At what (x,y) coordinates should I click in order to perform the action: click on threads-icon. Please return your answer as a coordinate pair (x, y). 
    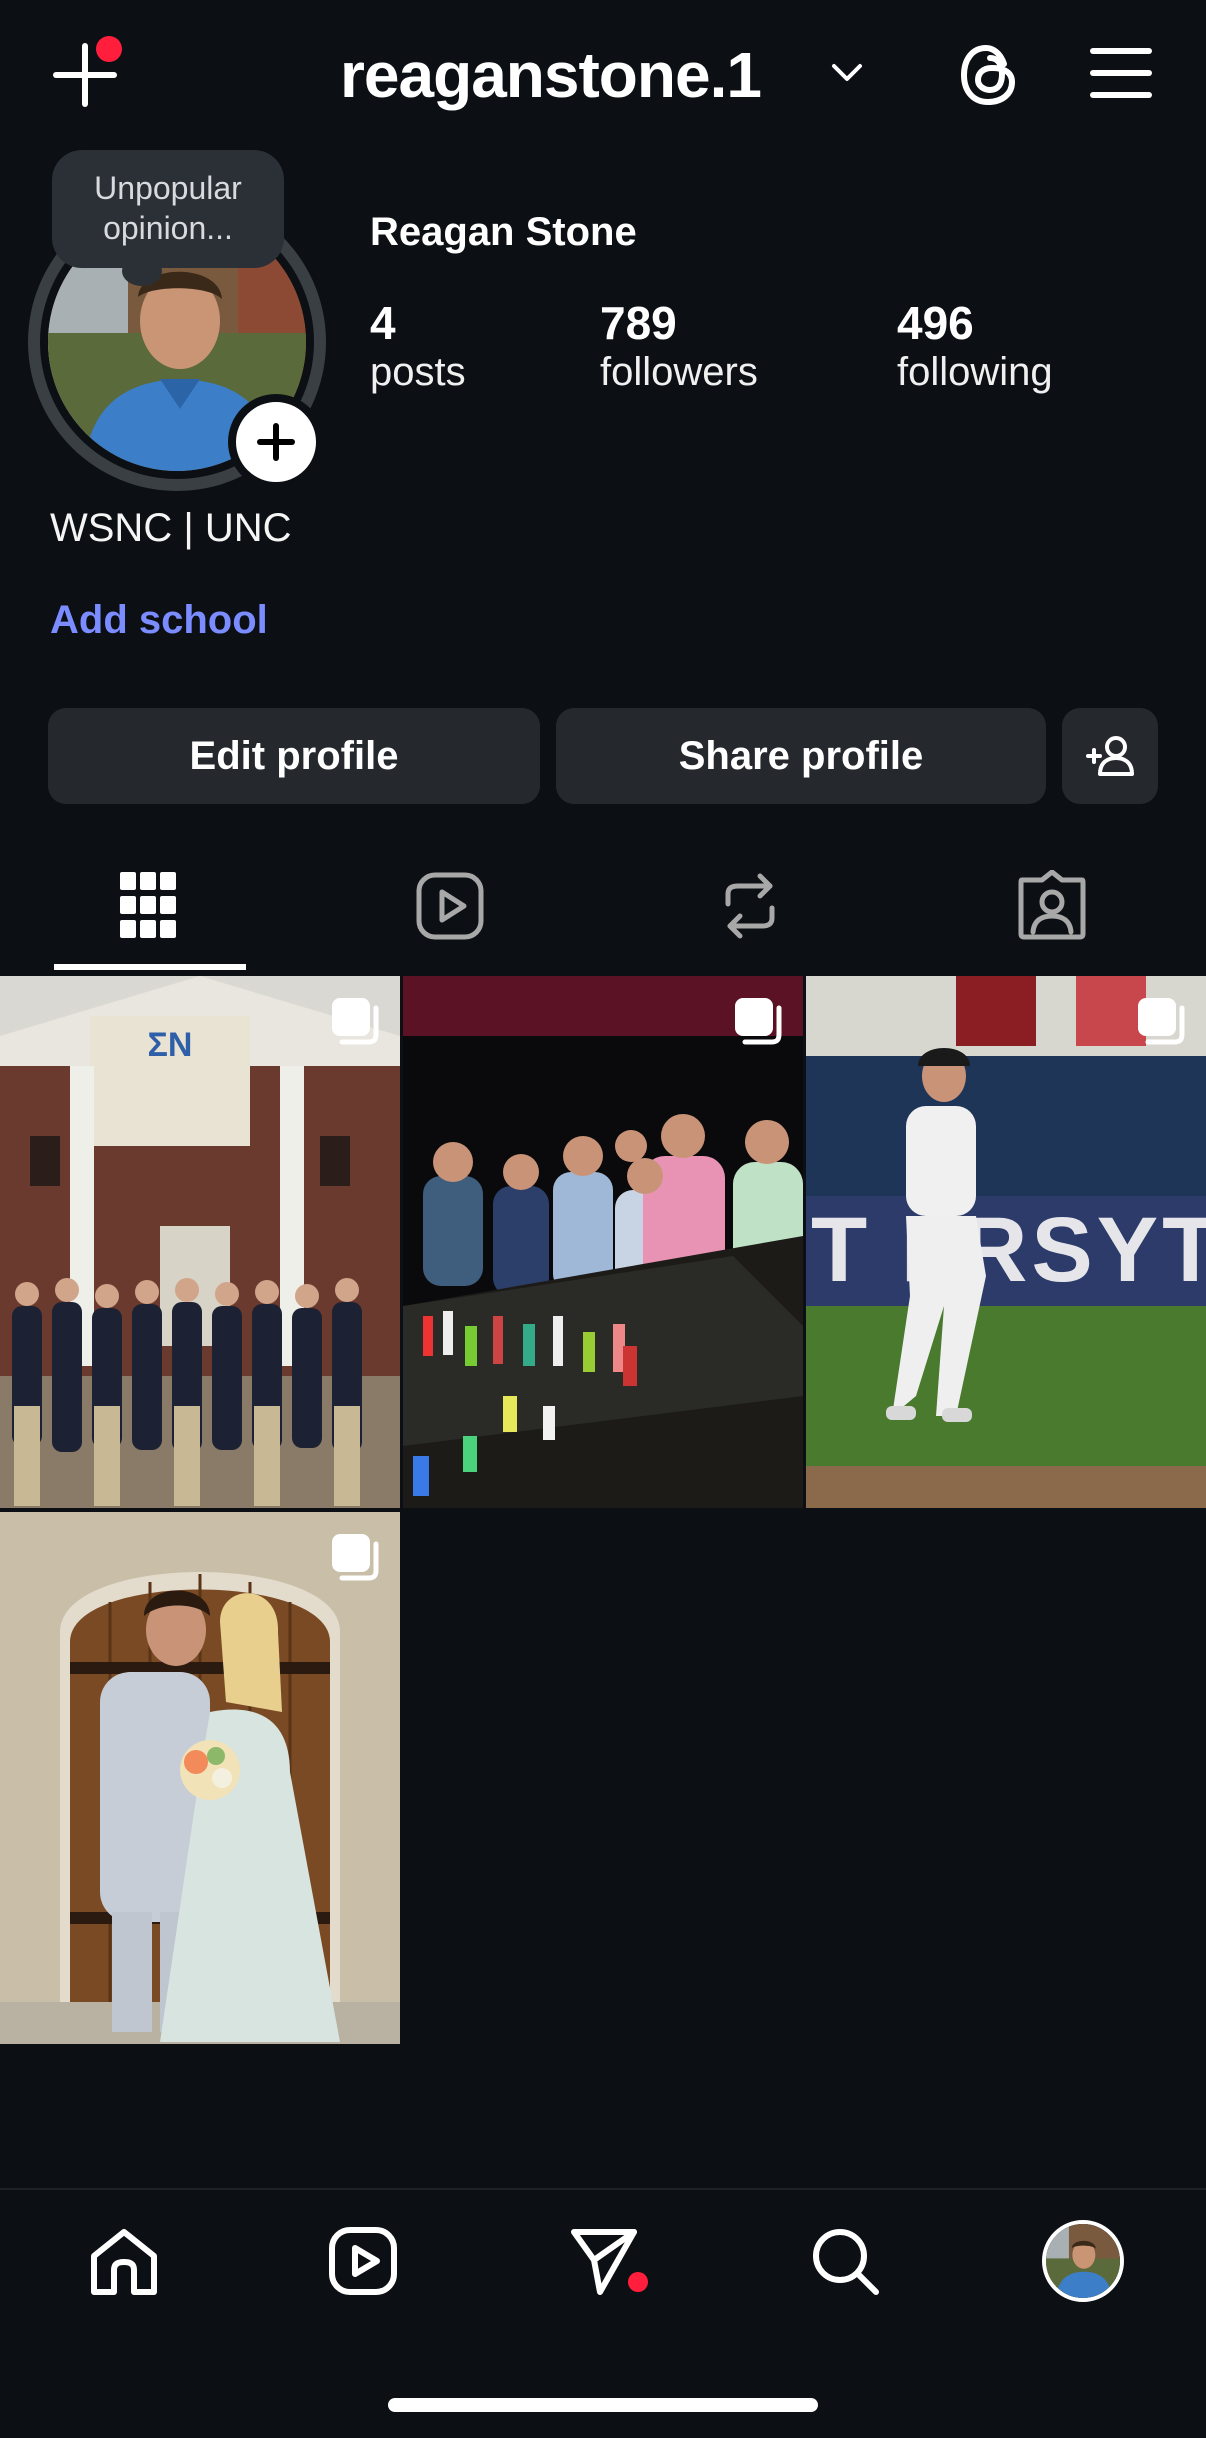
    Looking at the image, I should click on (988, 75).